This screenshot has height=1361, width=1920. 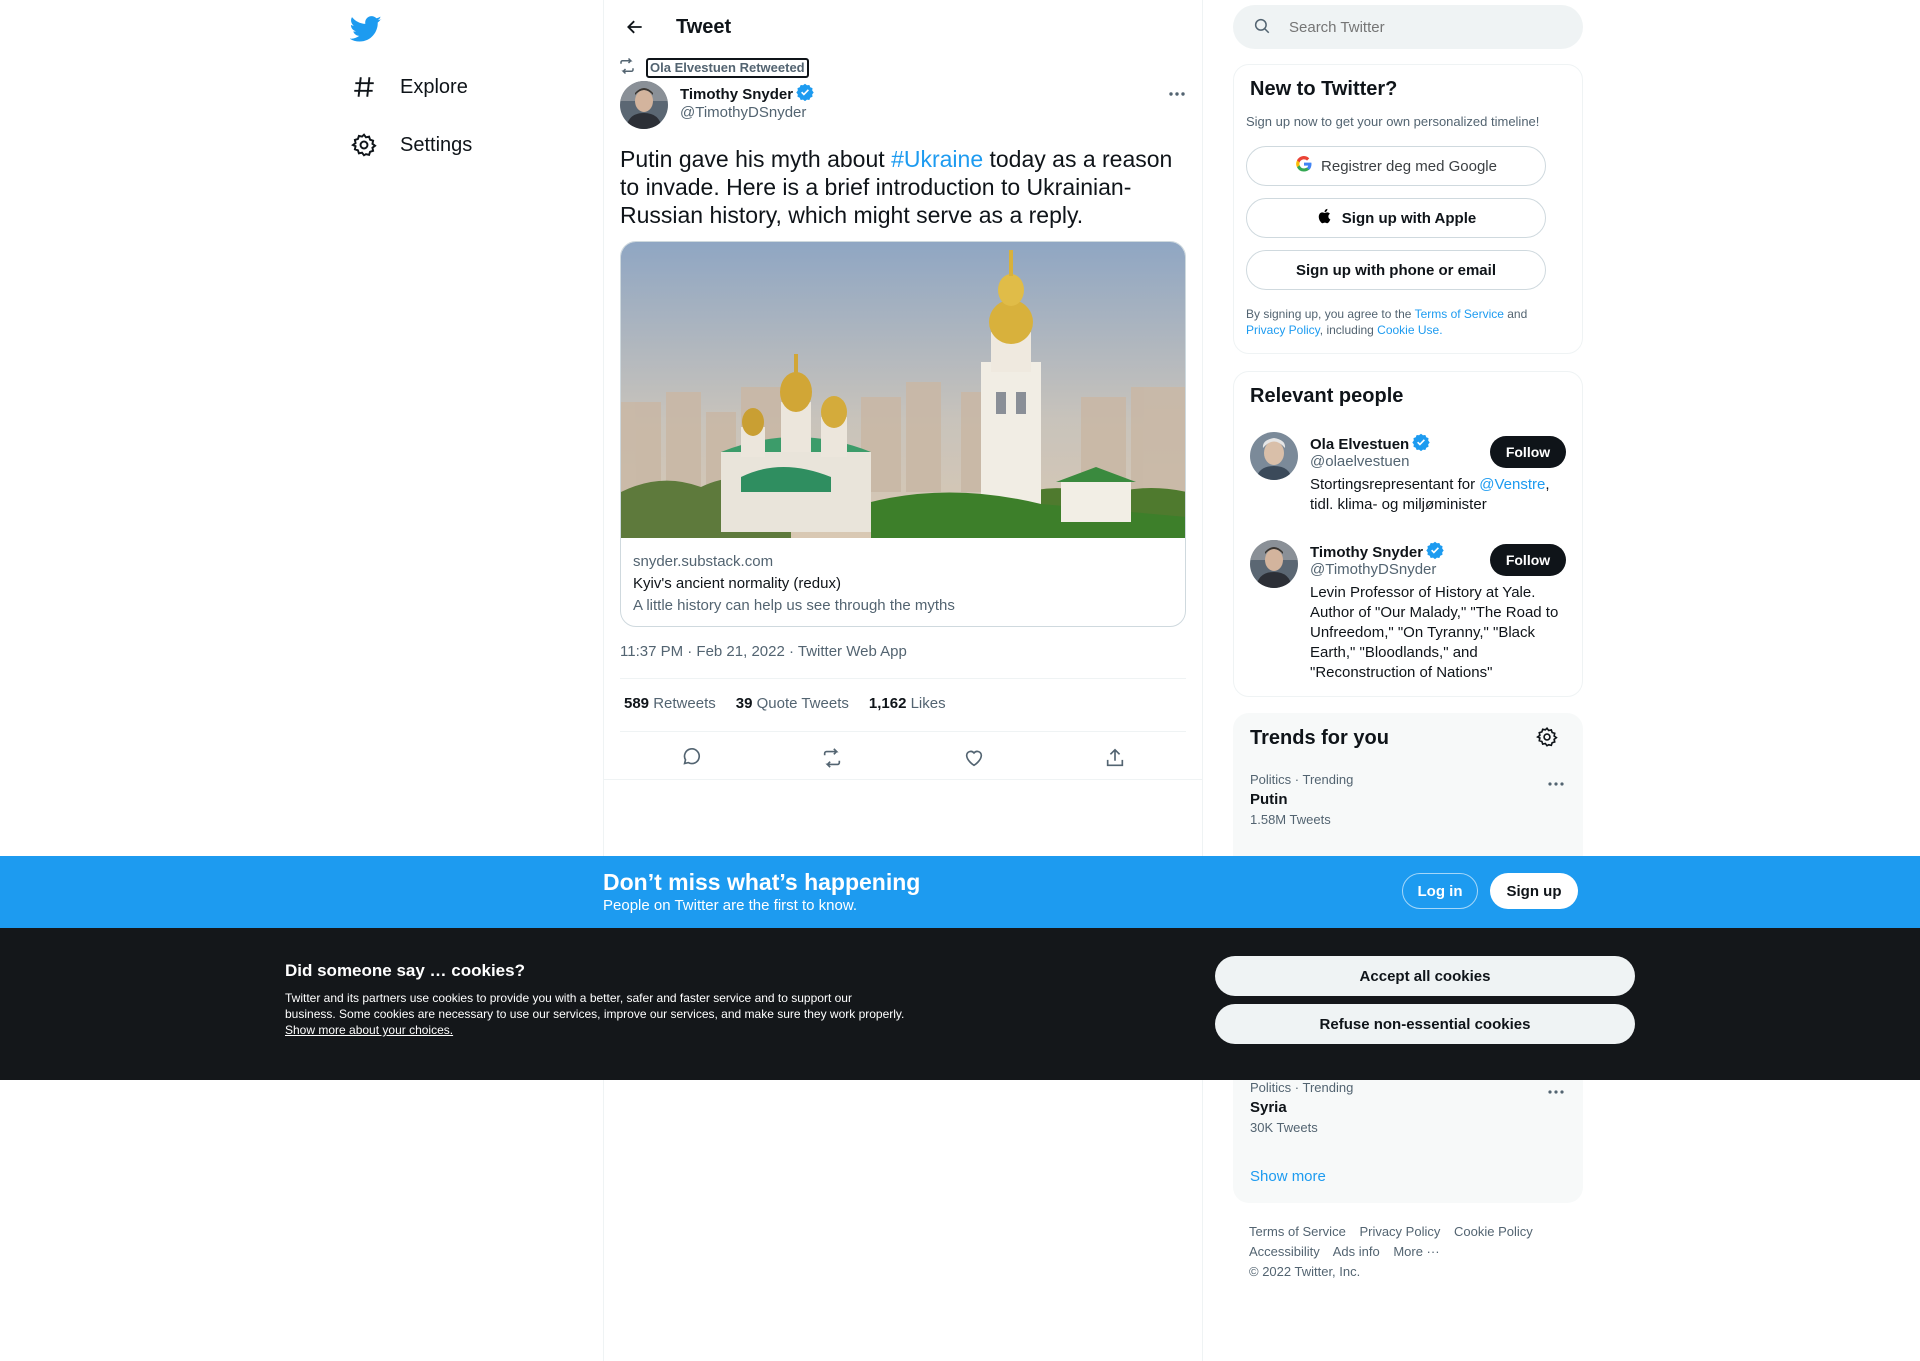 What do you see at coordinates (644, 105) in the screenshot?
I see `author-avatar` at bounding box center [644, 105].